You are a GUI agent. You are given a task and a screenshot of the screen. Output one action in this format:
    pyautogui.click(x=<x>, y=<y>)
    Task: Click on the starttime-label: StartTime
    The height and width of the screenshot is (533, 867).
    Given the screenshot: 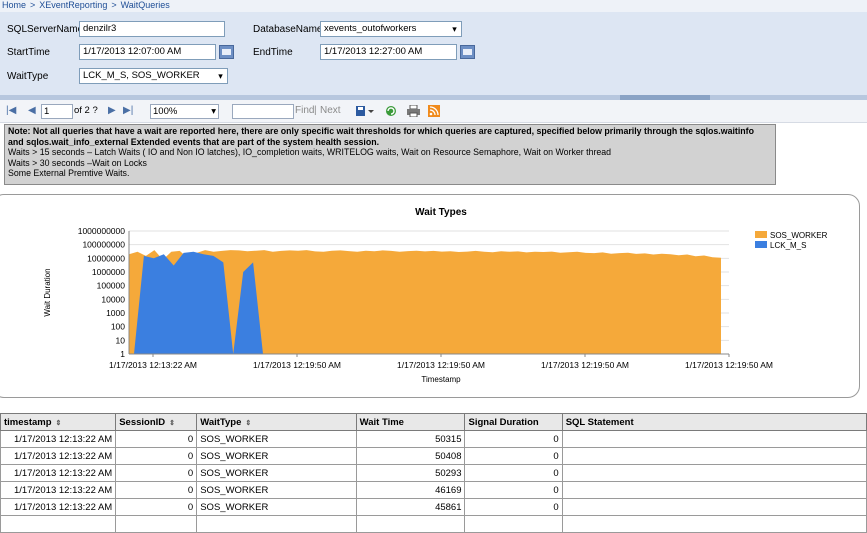 What is the action you would take?
    pyautogui.click(x=28, y=52)
    